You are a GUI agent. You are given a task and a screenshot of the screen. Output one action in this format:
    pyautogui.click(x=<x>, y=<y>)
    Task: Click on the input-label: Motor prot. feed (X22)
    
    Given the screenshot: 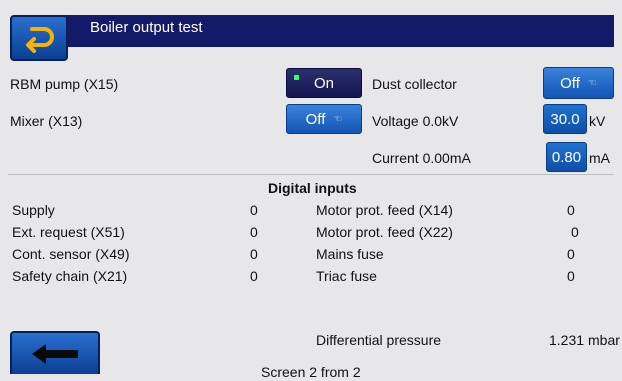 What is the action you would take?
    pyautogui.click(x=384, y=232)
    